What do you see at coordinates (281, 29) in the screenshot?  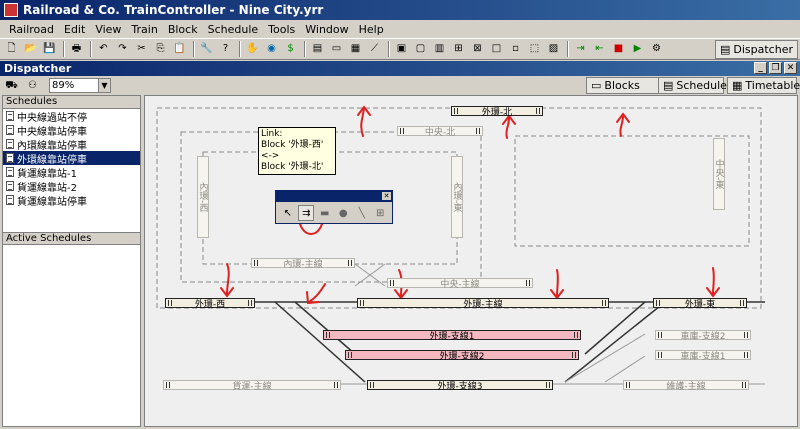 I see `menu-tools: Tools` at bounding box center [281, 29].